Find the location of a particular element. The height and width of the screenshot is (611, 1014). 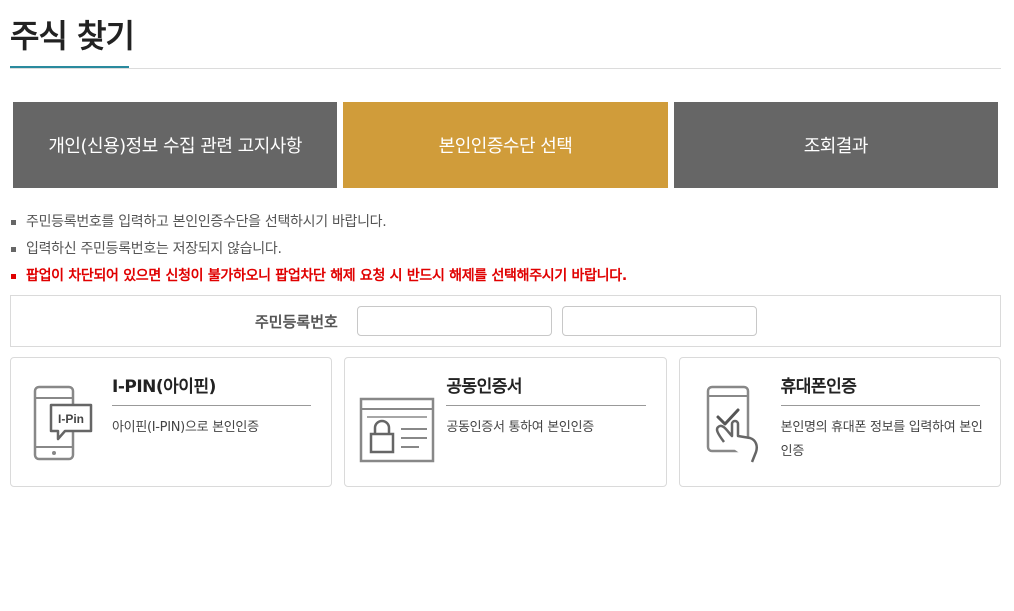

certificate-lock-icon is located at coordinates (397, 430).